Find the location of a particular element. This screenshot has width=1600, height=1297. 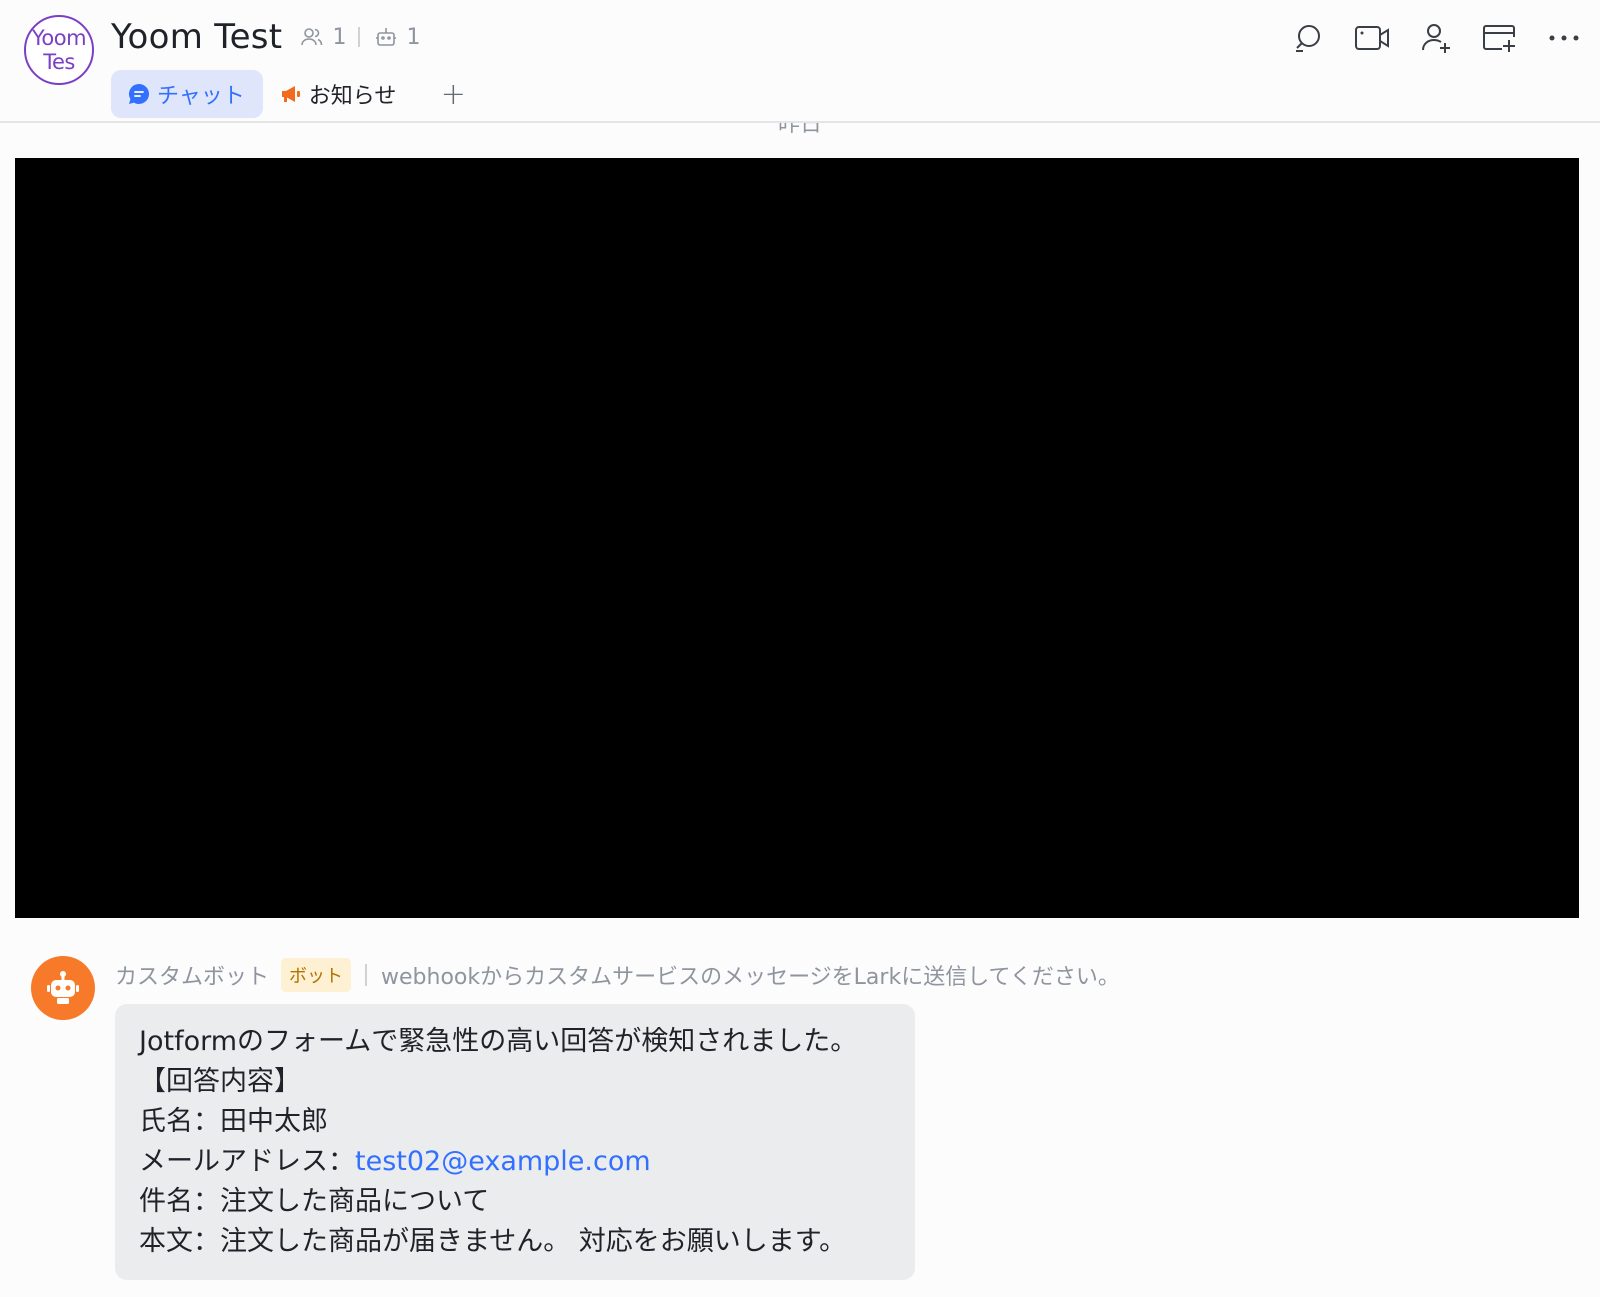

more-icon is located at coordinates (1564, 38).